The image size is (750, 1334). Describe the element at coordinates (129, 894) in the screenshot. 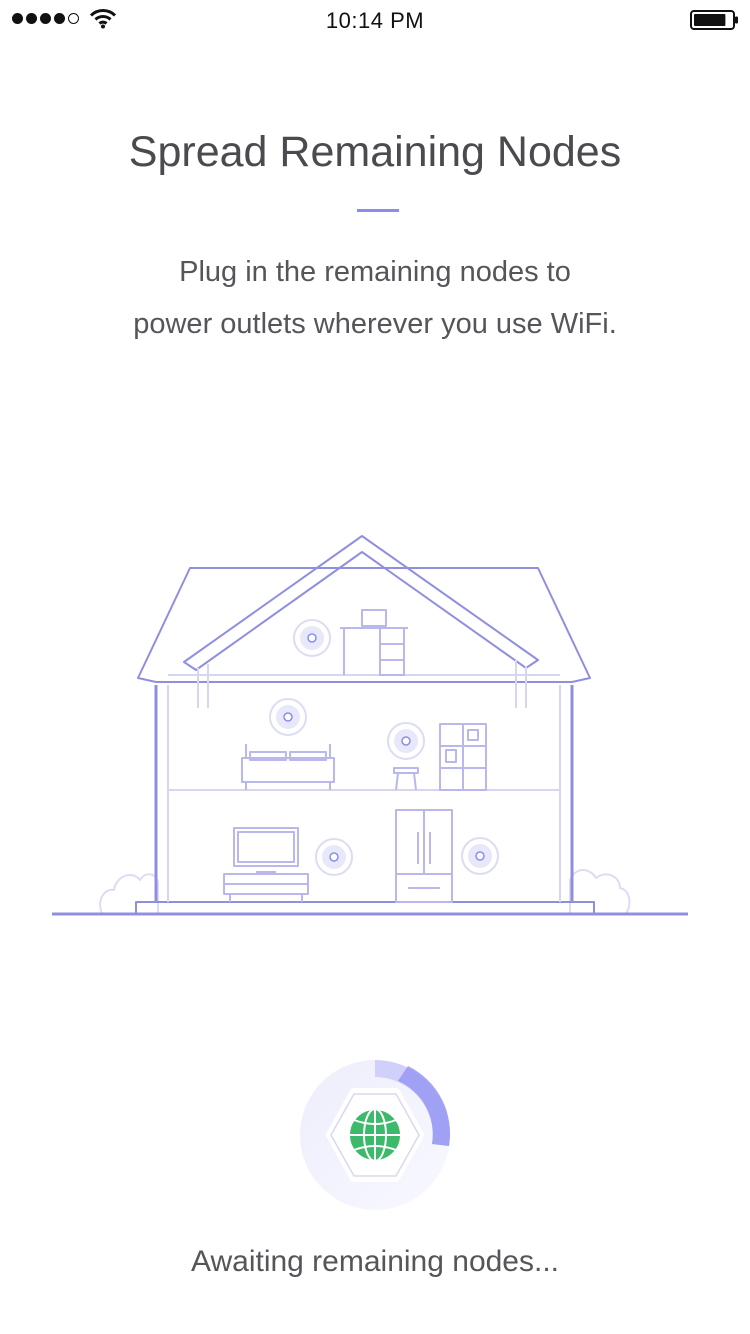

I see `bush-left` at that location.